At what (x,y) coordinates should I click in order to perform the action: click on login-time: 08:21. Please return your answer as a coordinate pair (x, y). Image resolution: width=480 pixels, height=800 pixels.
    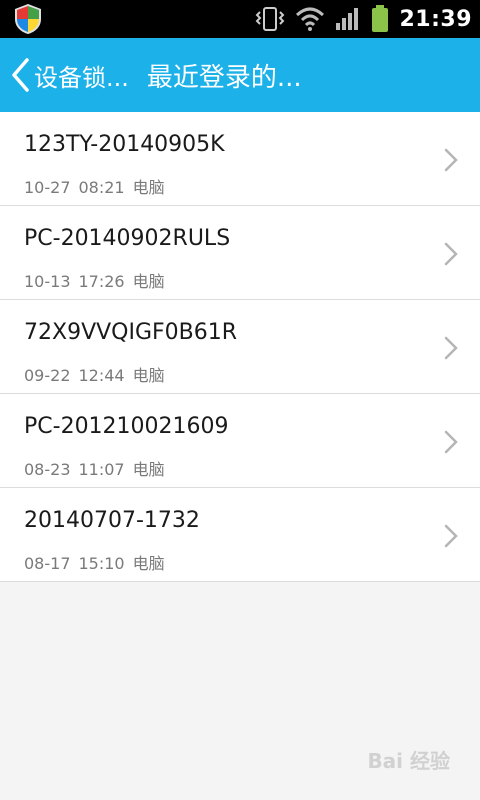
    Looking at the image, I should click on (101, 187).